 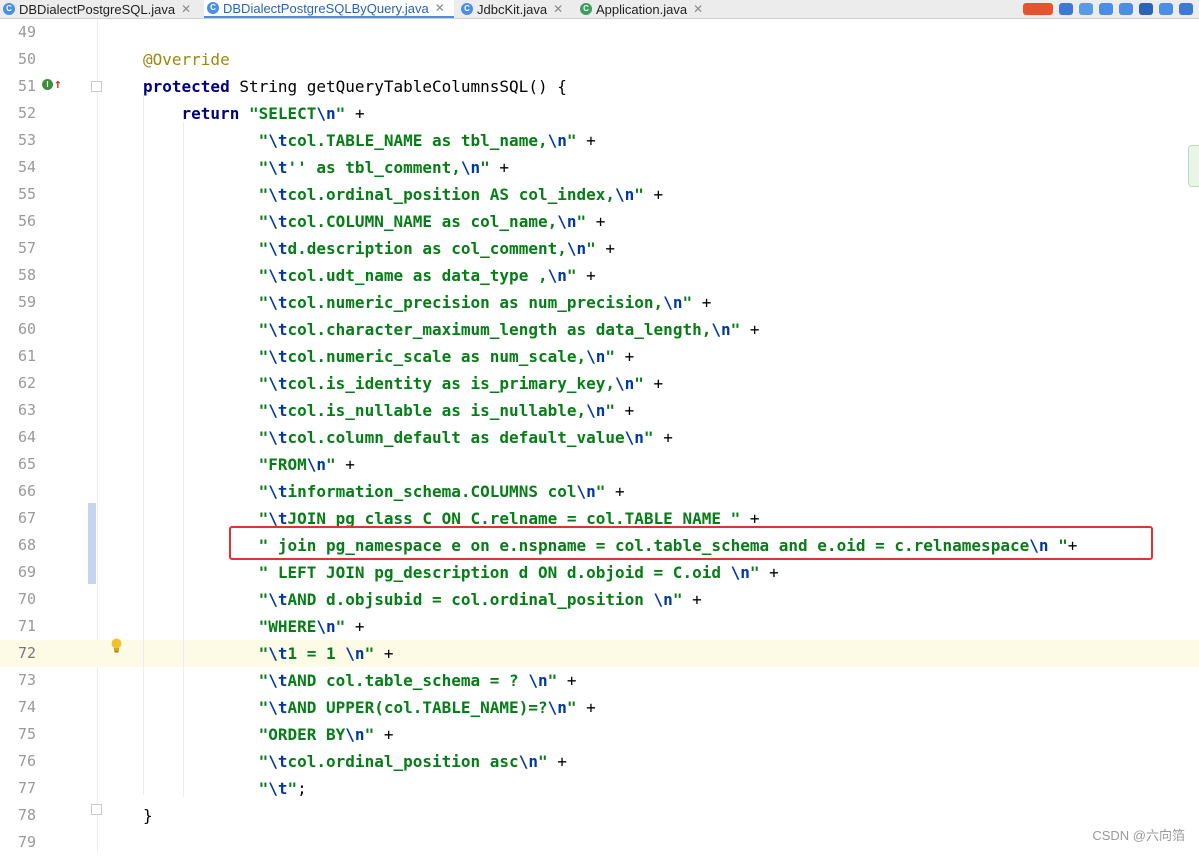 What do you see at coordinates (599, 788) in the screenshot?
I see `code-line-77: 77 "\t";` at bounding box center [599, 788].